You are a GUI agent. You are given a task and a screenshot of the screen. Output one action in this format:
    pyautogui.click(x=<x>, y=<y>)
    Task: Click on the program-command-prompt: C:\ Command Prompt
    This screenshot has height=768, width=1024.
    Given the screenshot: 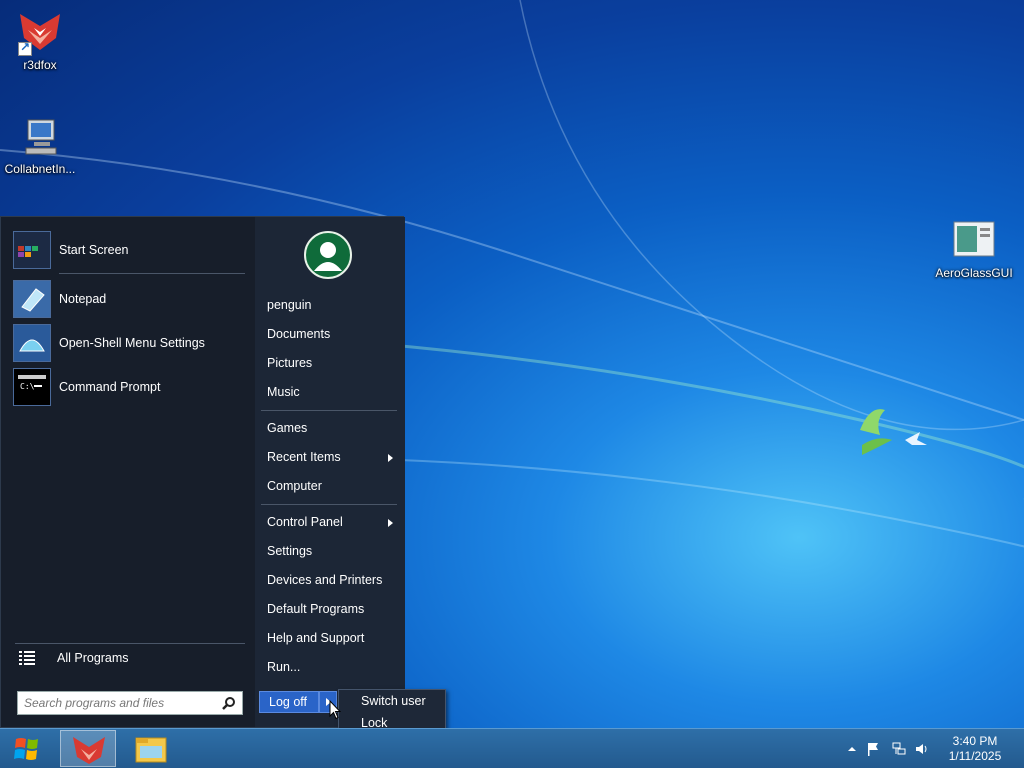 What is the action you would take?
    pyautogui.click(x=129, y=387)
    